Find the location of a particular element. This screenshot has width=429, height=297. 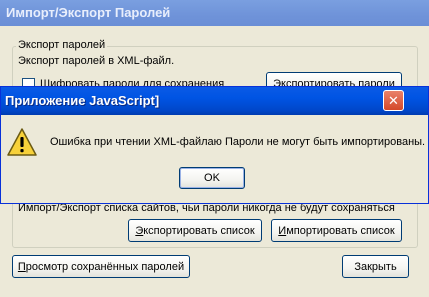

export-description: Экспорт паролей в XML-файл. is located at coordinates (96, 61).